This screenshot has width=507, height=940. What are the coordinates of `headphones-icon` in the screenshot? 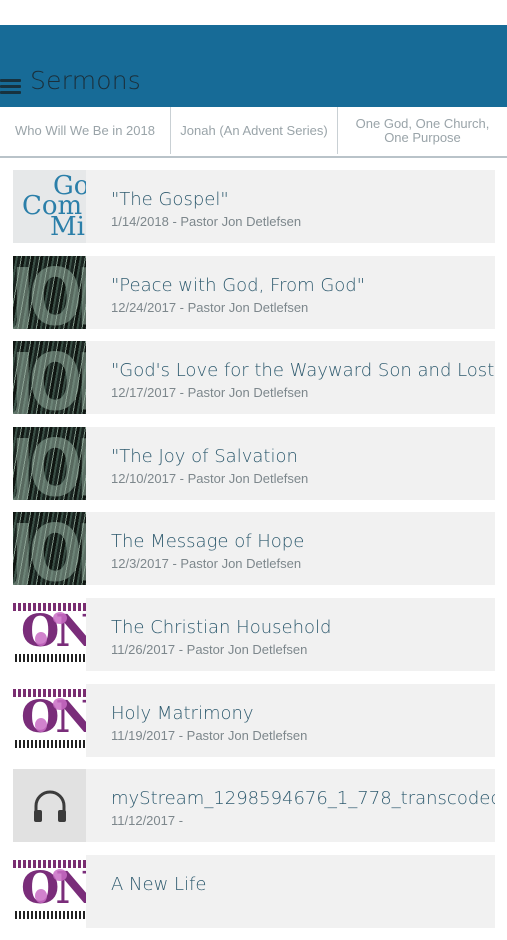 It's located at (49, 806).